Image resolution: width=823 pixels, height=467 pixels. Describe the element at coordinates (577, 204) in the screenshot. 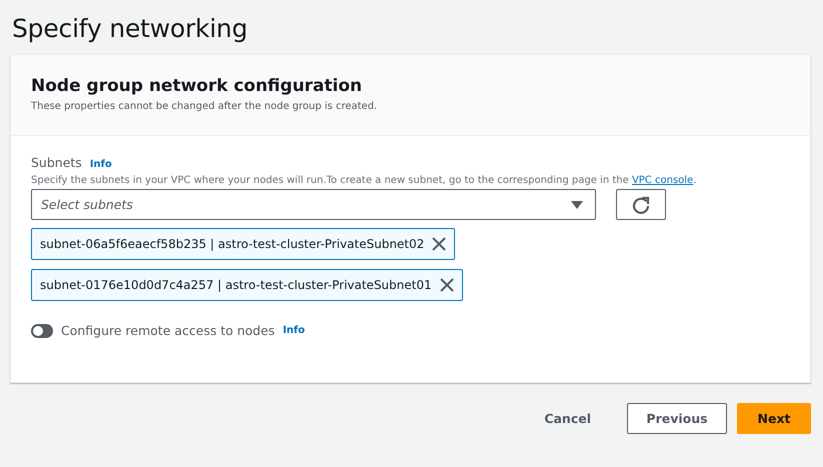

I see `caret-down-icon` at that location.